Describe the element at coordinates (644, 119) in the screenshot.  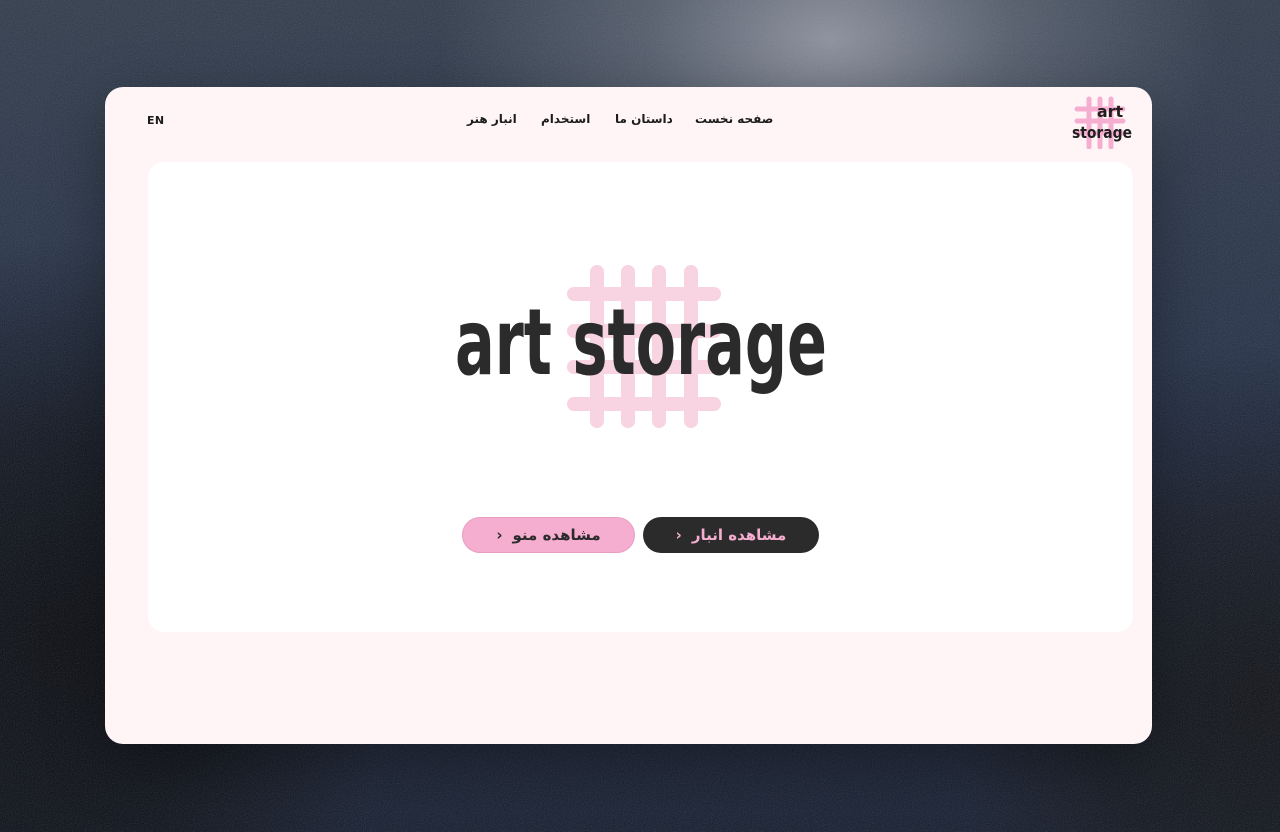
I see `nav-item-our-story: داستان ما` at that location.